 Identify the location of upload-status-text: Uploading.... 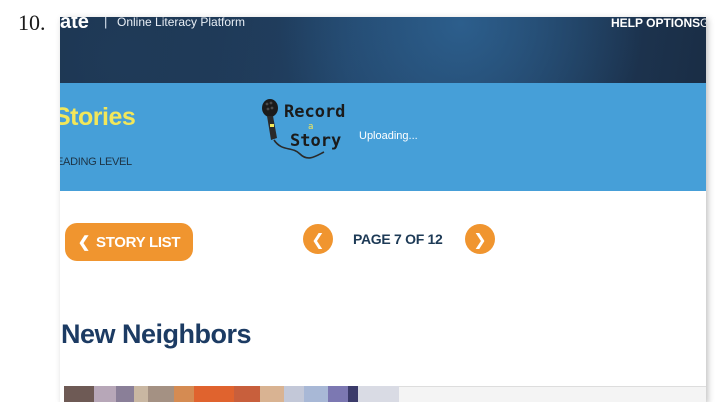
(388, 136).